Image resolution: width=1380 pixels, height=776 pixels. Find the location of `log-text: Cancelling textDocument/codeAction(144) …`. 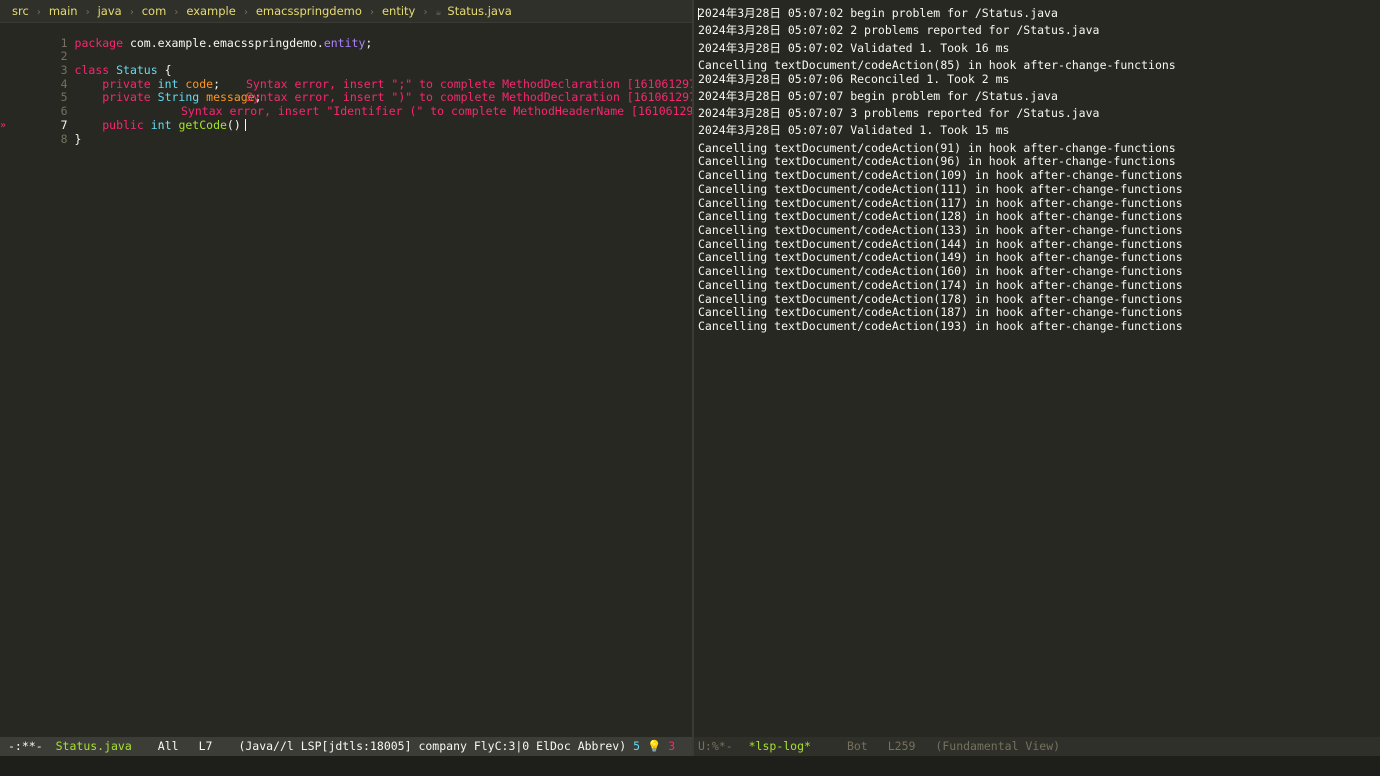

log-text: Cancelling textDocument/codeAction(144) … is located at coordinates (940, 243).